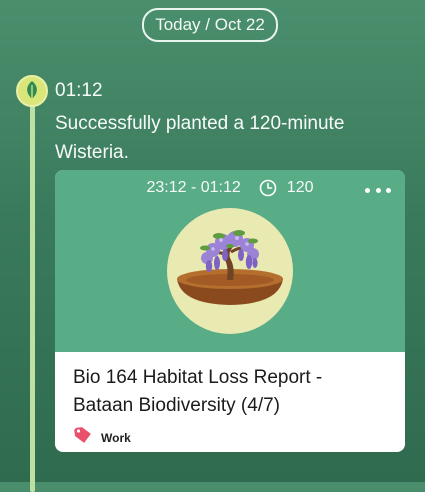 This screenshot has height=492, width=425. What do you see at coordinates (83, 437) in the screenshot?
I see `tag-icon` at bounding box center [83, 437].